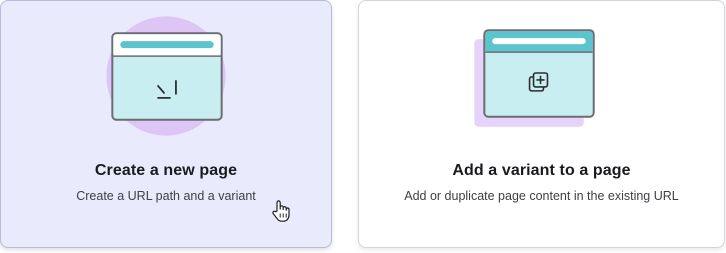  Describe the element at coordinates (534, 78) in the screenshot. I see `add-variant-illustration` at that location.